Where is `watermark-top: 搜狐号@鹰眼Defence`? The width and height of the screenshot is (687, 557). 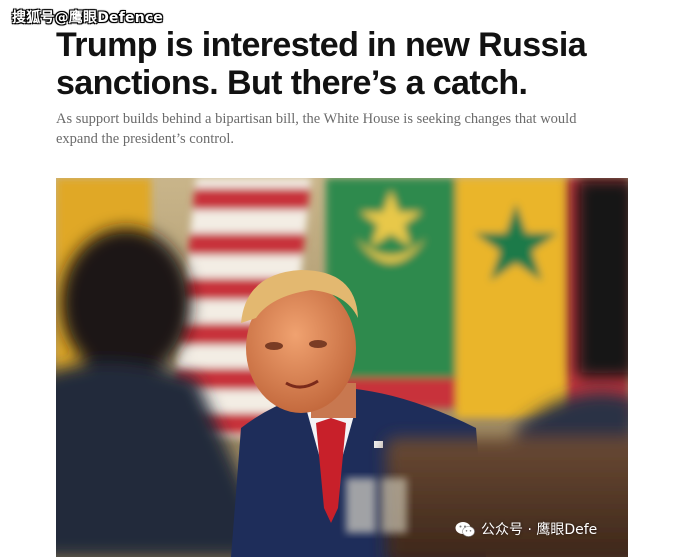 watermark-top: 搜狐号@鹰眼Defence is located at coordinates (88, 18).